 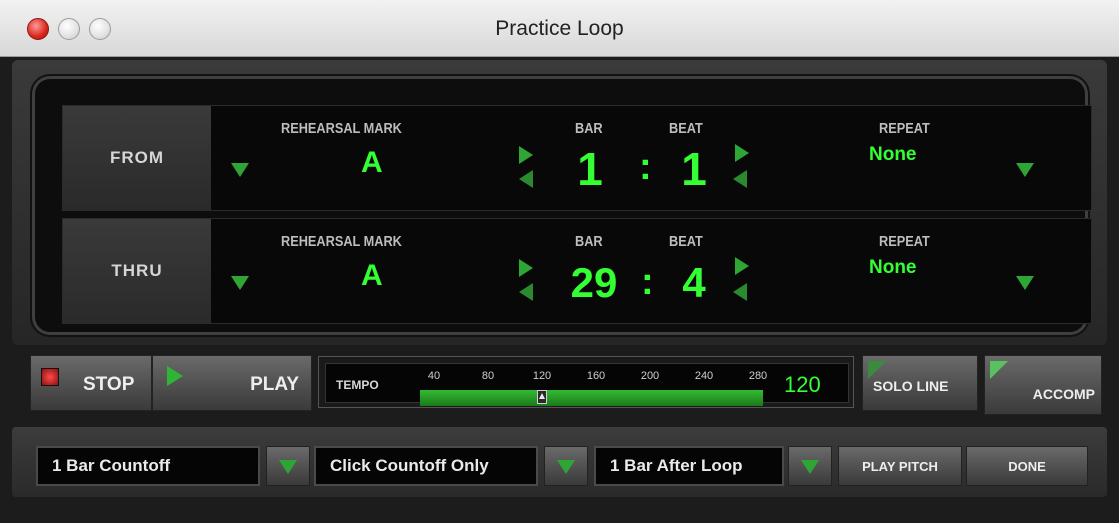 What do you see at coordinates (686, 241) in the screenshot?
I see `thru-beat-label: BEAT` at bounding box center [686, 241].